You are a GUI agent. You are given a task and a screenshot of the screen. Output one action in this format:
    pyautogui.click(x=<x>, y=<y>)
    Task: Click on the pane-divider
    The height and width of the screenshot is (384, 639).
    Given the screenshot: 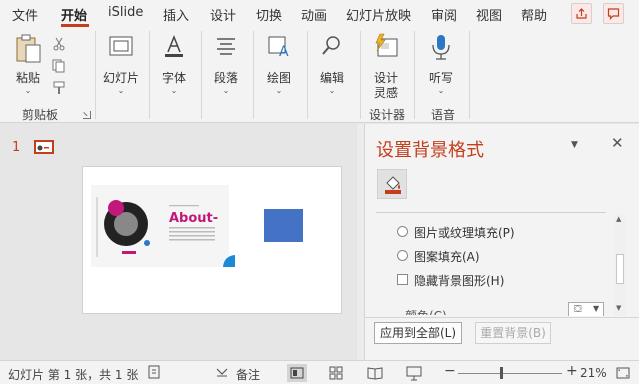 What is the action you would take?
    pyautogui.click(x=491, y=212)
    